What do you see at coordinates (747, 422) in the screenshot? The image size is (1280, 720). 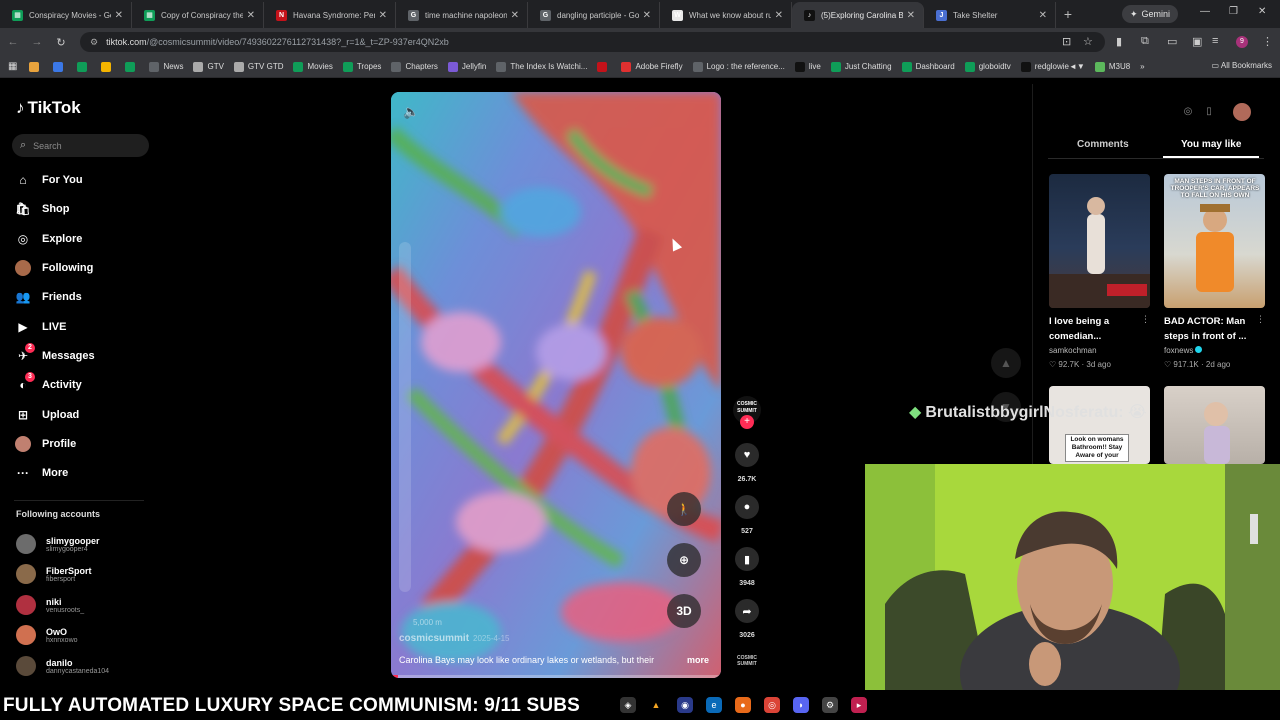 I see `follow-plus-icon: +` at bounding box center [747, 422].